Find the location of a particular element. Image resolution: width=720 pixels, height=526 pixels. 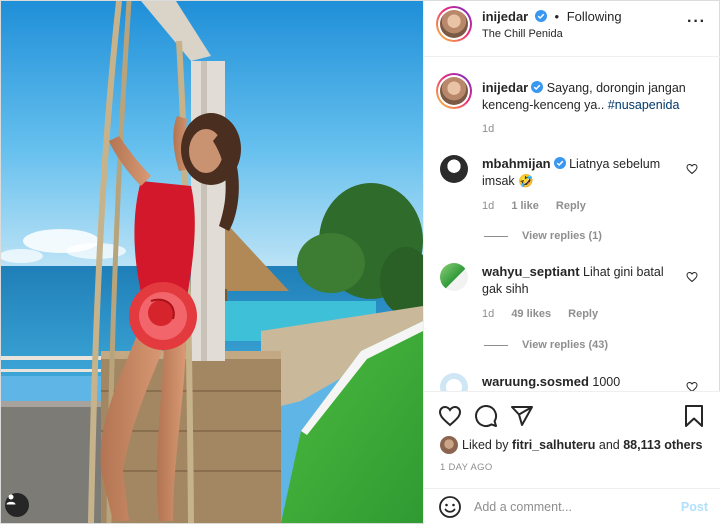

smile-icon is located at coordinates (450, 507).